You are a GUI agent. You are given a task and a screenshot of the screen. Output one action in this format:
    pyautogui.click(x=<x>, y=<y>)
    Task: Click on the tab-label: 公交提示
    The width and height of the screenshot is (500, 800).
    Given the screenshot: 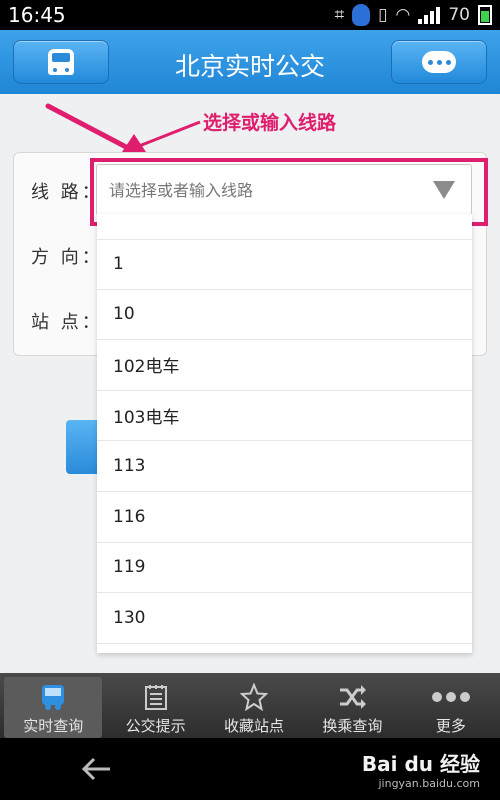 What is the action you would take?
    pyautogui.click(x=155, y=726)
    